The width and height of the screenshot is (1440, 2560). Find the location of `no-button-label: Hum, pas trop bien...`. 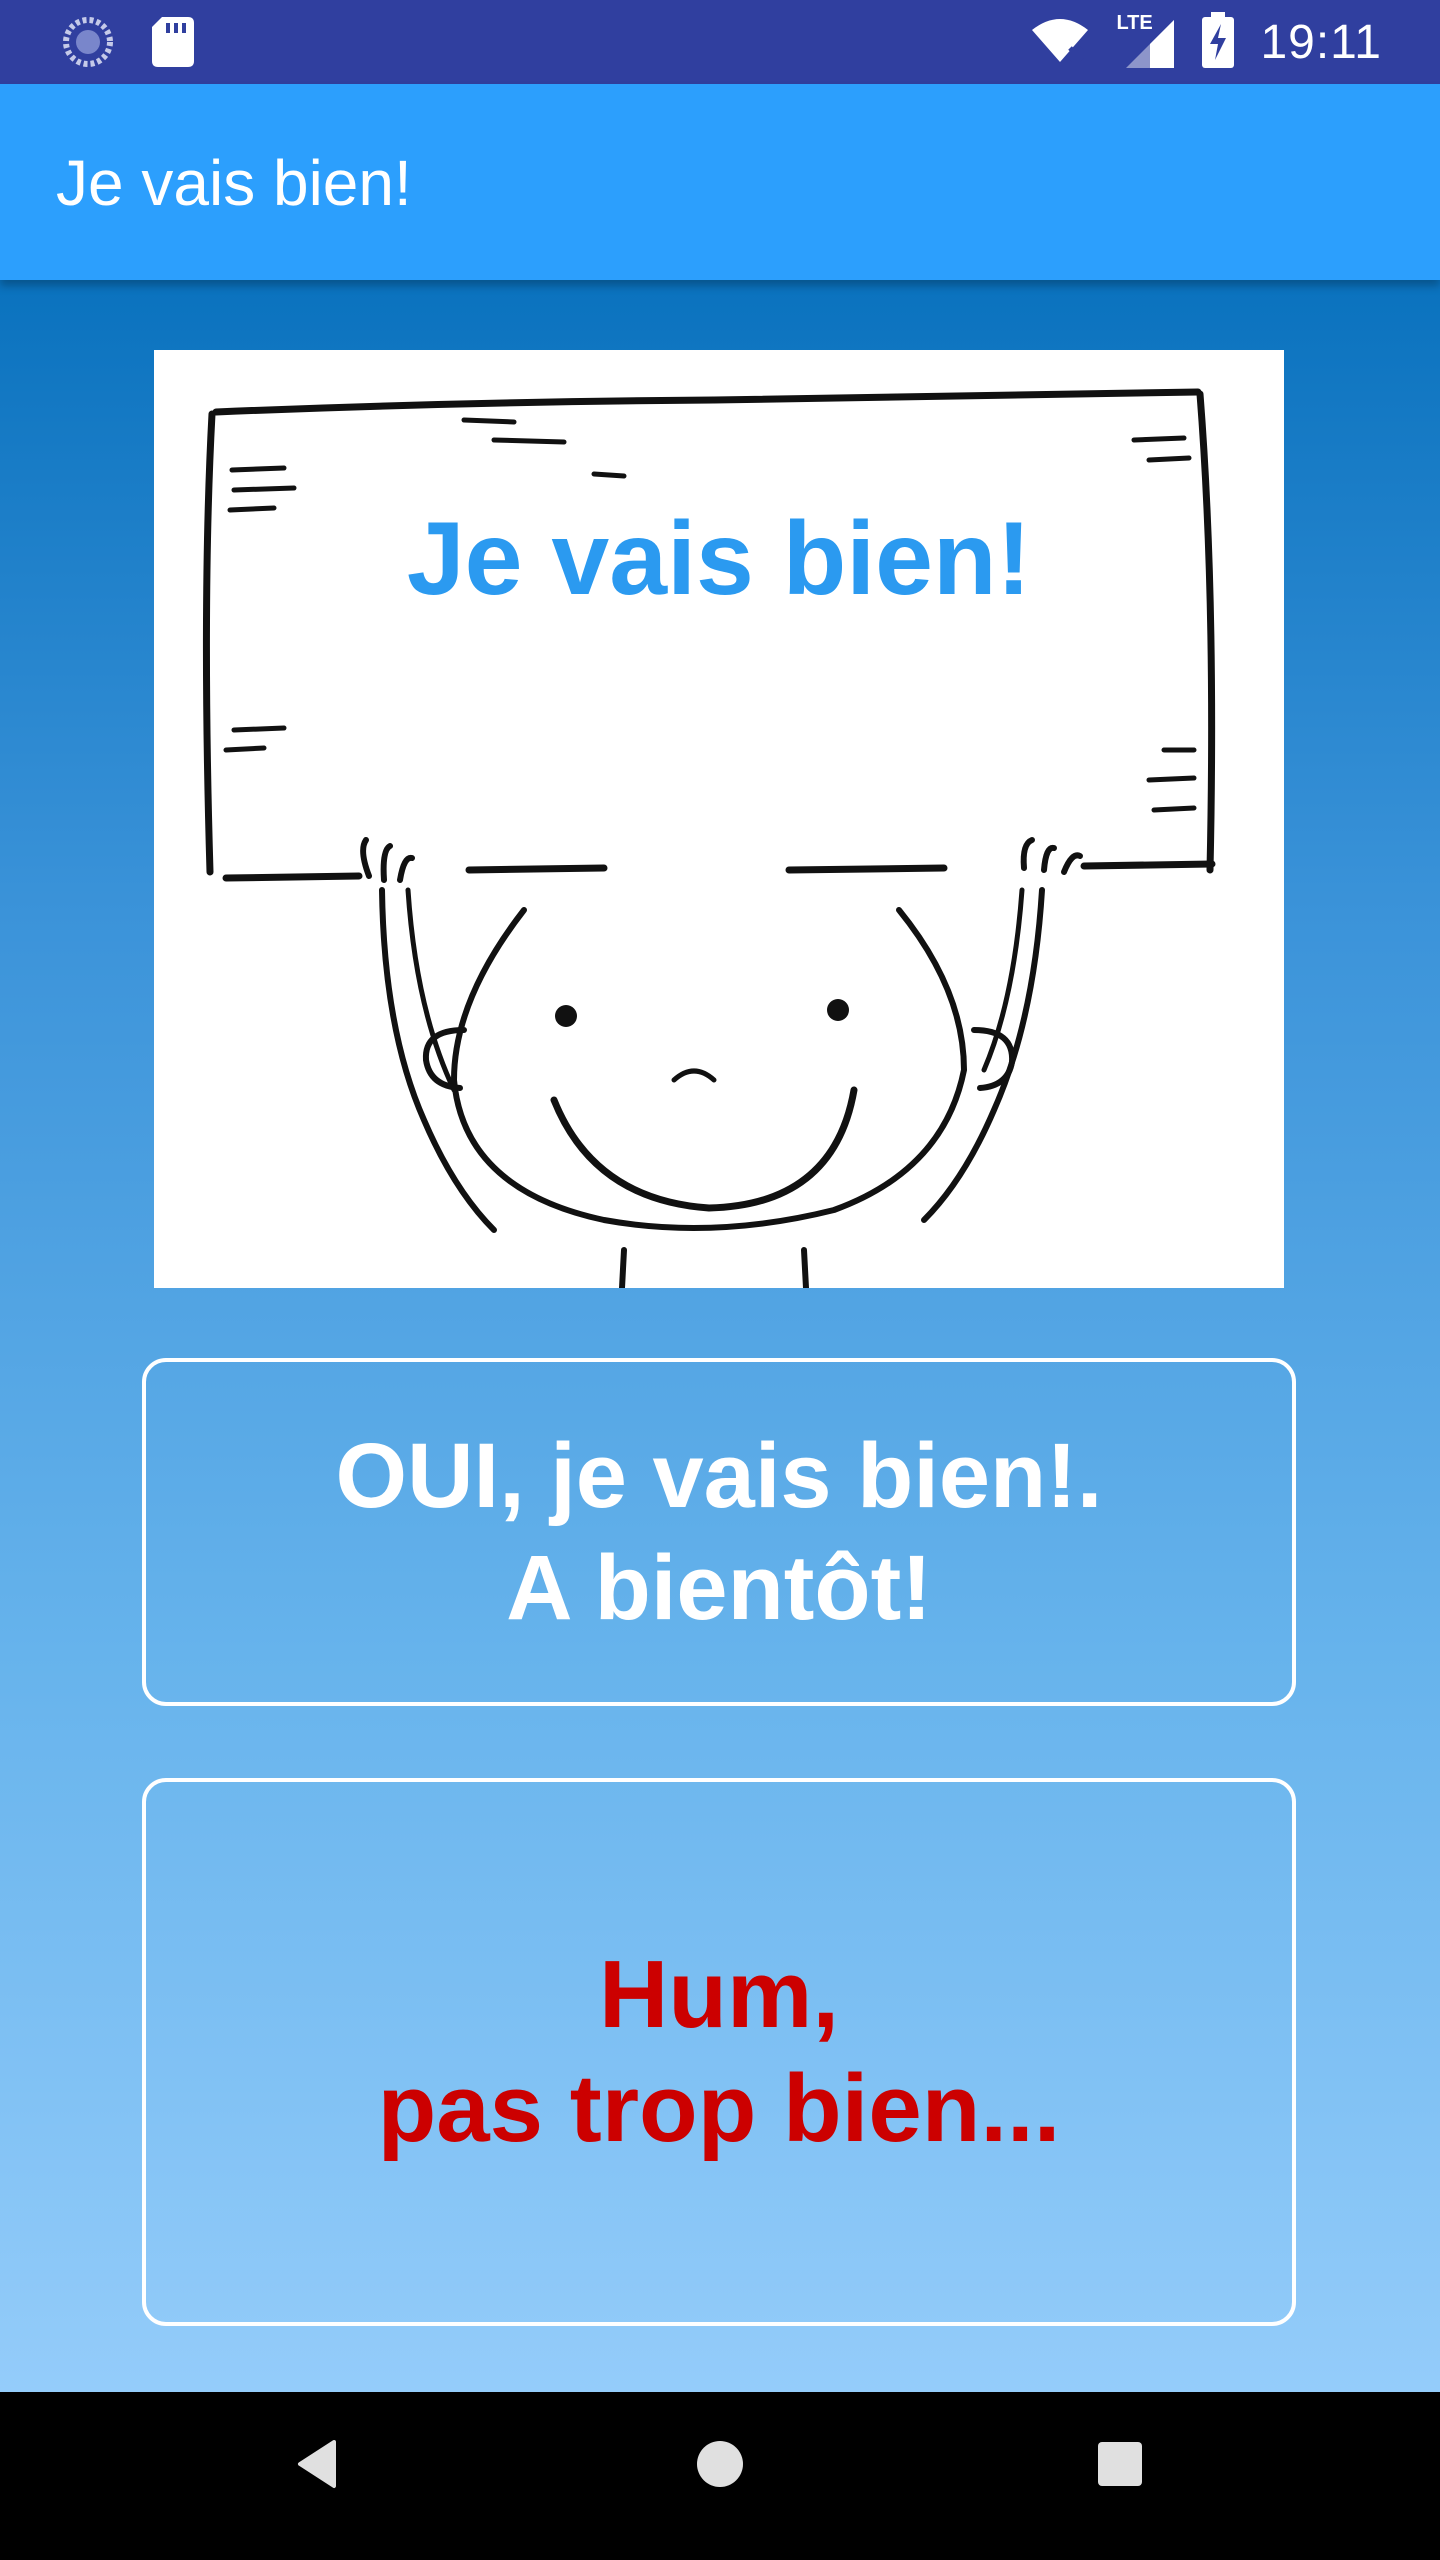

no-button-label: Hum, pas trop bien... is located at coordinates (719, 2051).